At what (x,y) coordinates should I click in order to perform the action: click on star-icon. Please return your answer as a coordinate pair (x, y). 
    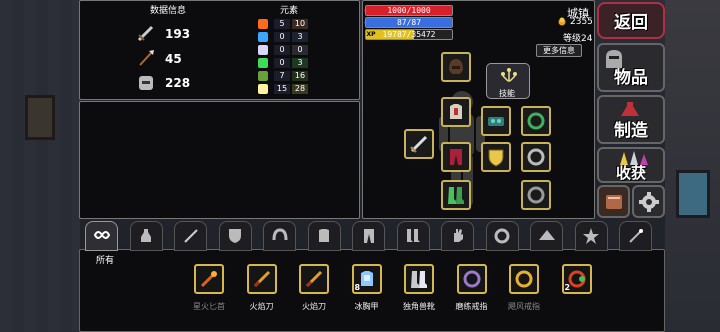
    Looking at the image, I should click on (591, 236).